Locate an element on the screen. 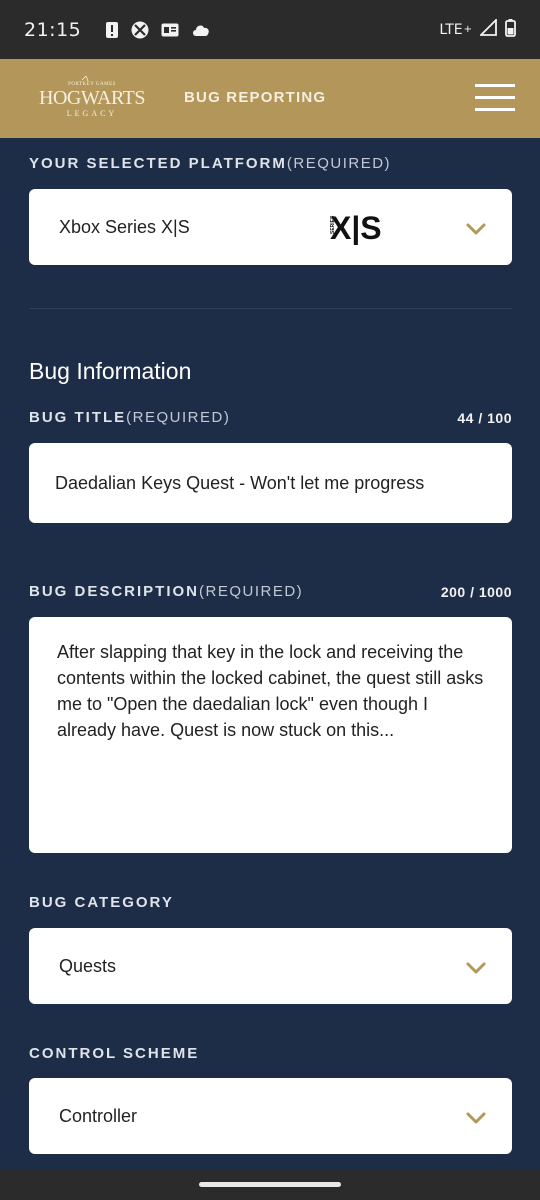  system-status: LTE + is located at coordinates (477, 29).